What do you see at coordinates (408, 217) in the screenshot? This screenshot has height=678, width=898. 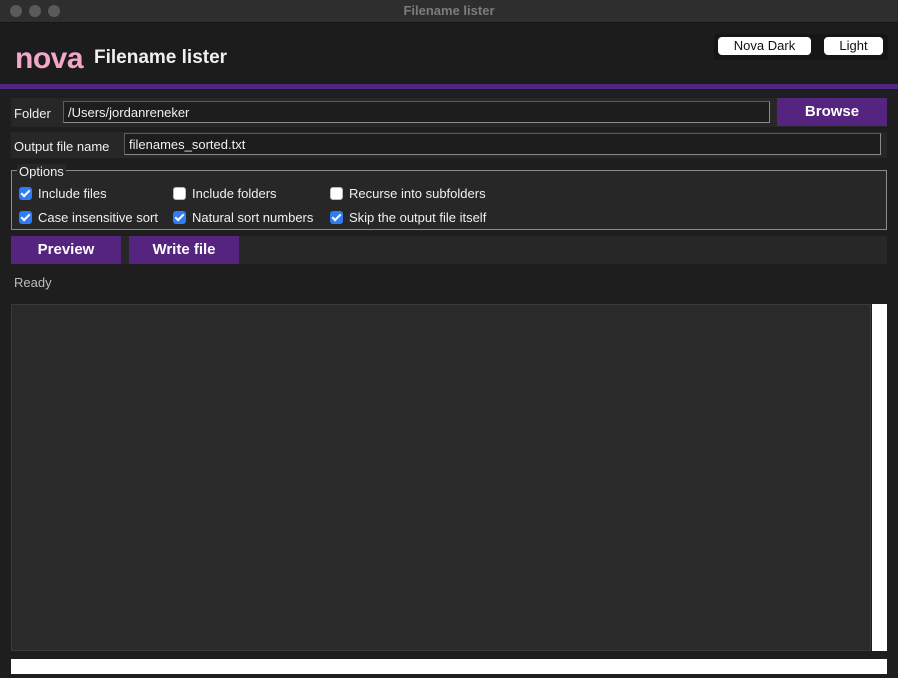 I see `skip-output-file-checkbox: Skip the output file itself` at bounding box center [408, 217].